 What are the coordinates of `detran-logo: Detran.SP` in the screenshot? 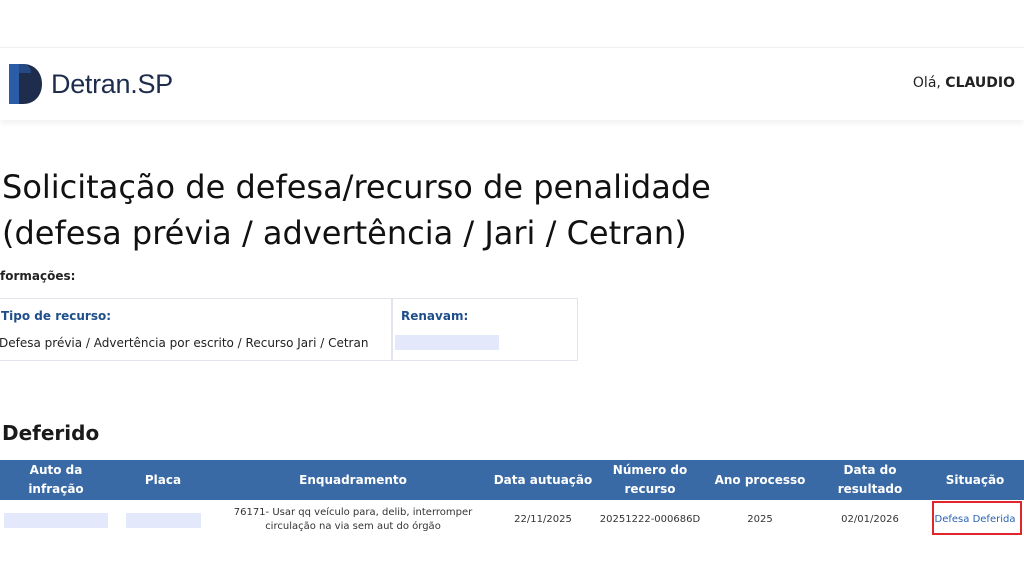 It's located at (90, 84).